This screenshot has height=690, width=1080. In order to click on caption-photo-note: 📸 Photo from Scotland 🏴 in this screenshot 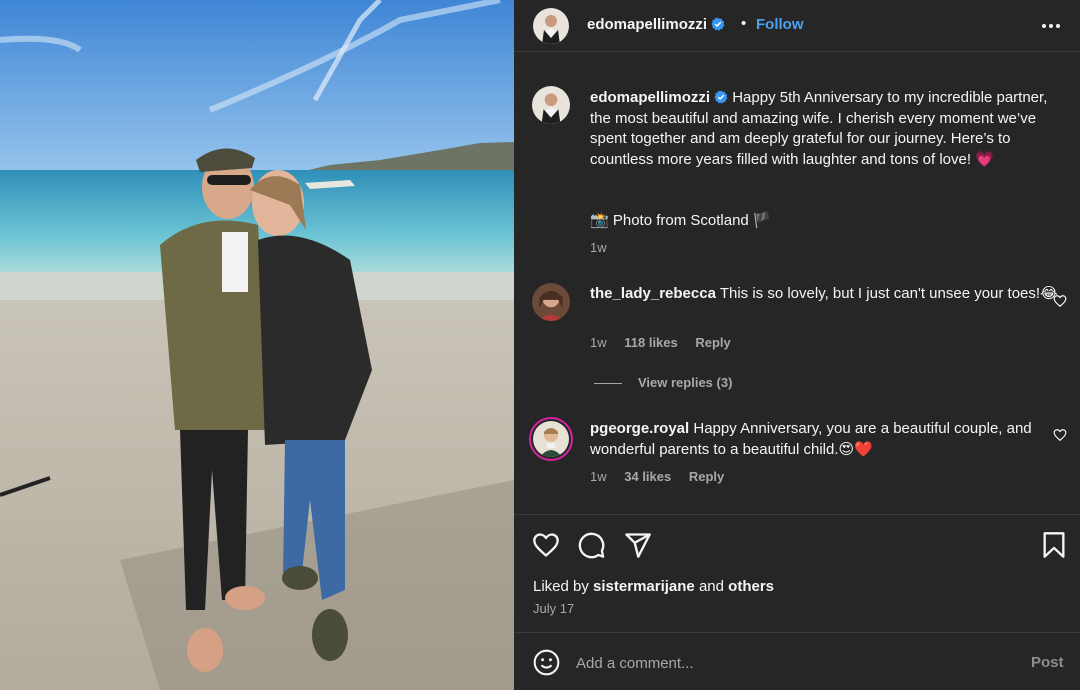, I will do `click(681, 220)`.